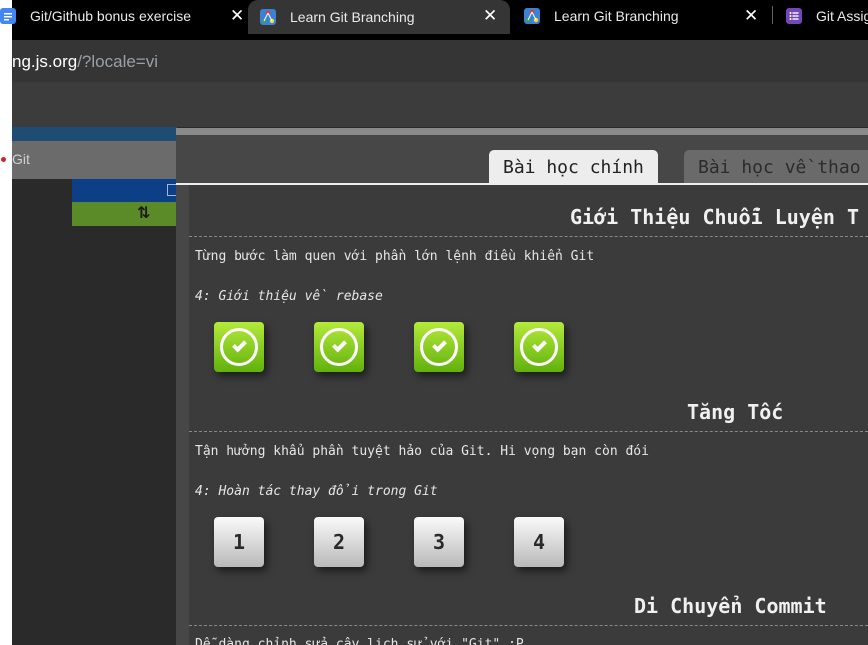 This screenshot has height=645, width=868. What do you see at coordinates (714, 217) in the screenshot?
I see `sequence-title: Giới Thiệu Chuỗi Luyện T` at bounding box center [714, 217].